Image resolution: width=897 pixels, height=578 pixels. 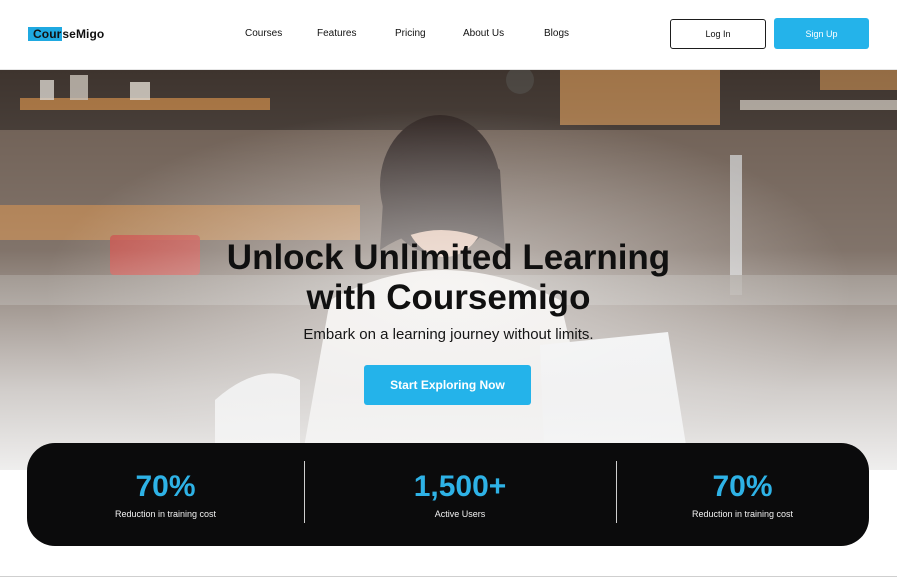 What do you see at coordinates (448, 576) in the screenshot?
I see `page-divider` at bounding box center [448, 576].